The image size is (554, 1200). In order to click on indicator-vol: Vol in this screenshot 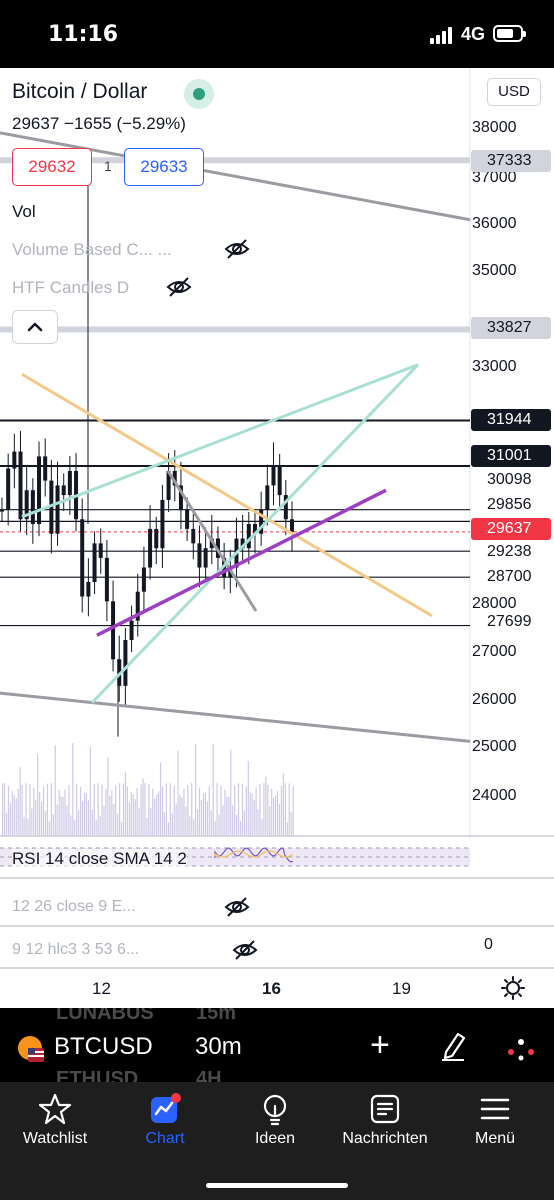, I will do `click(24, 212)`.